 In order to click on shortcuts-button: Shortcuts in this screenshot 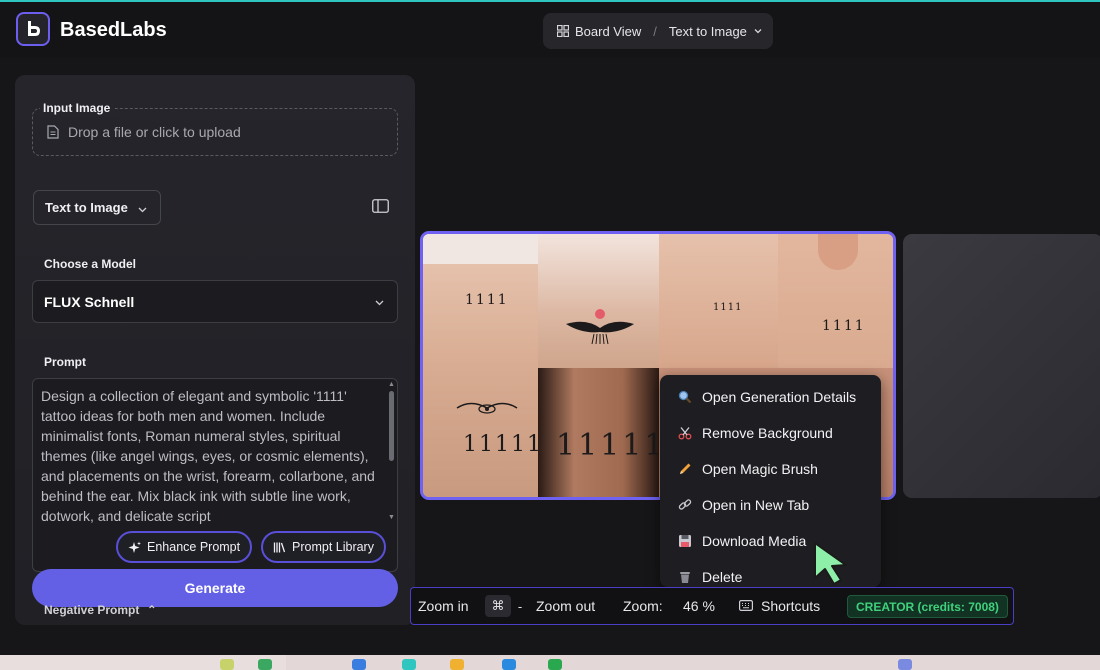, I will do `click(790, 606)`.